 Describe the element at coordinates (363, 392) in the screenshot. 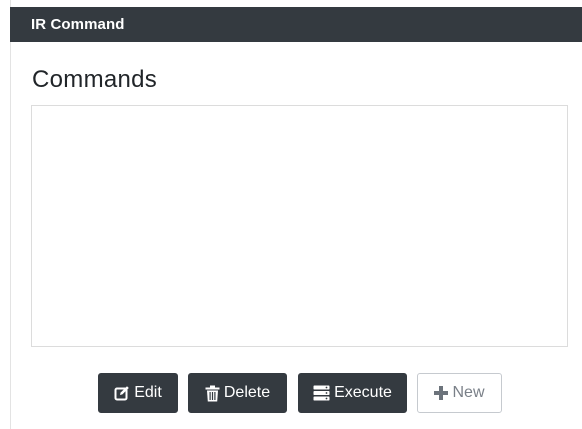

I see `execute-button-label: Execute` at that location.